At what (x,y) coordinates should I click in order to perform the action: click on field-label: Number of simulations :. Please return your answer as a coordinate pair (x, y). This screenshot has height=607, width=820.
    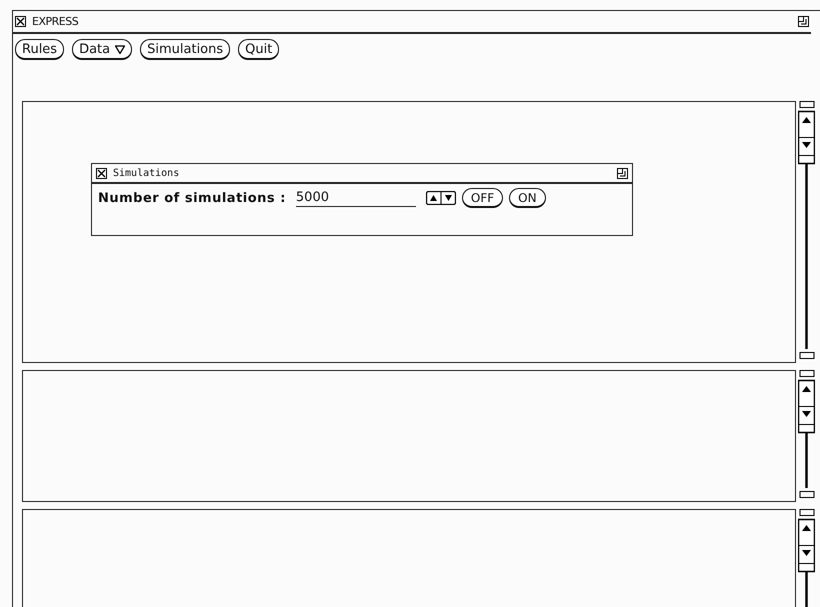
    Looking at the image, I should click on (192, 198).